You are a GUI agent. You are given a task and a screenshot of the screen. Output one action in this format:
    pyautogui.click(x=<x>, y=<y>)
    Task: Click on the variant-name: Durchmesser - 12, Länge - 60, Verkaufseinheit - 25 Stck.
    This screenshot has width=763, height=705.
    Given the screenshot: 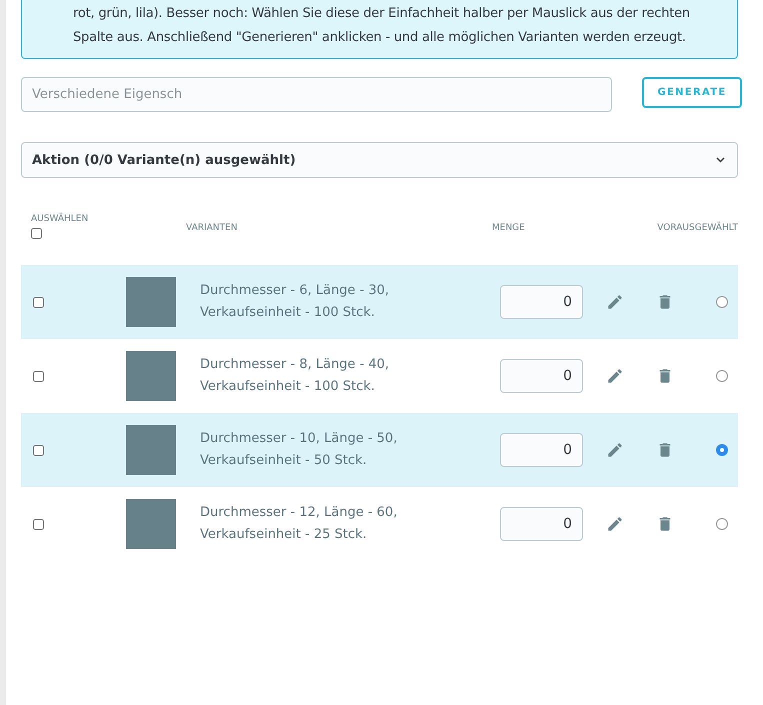 What is the action you would take?
    pyautogui.click(x=299, y=524)
    